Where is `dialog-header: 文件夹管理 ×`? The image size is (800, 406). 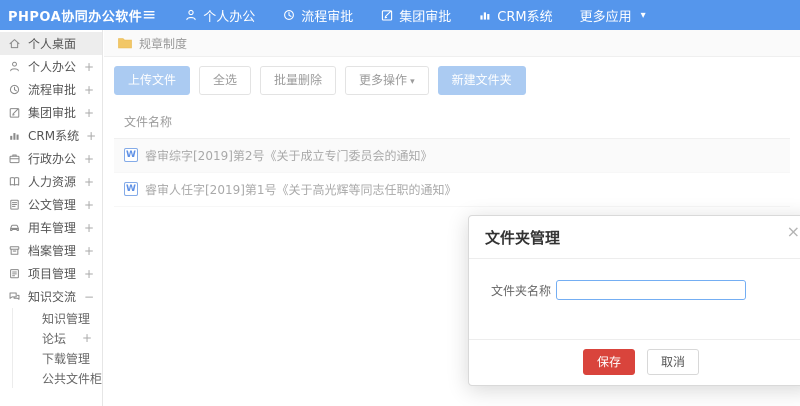
dialog-header: 文件夹管理 × is located at coordinates (634, 237).